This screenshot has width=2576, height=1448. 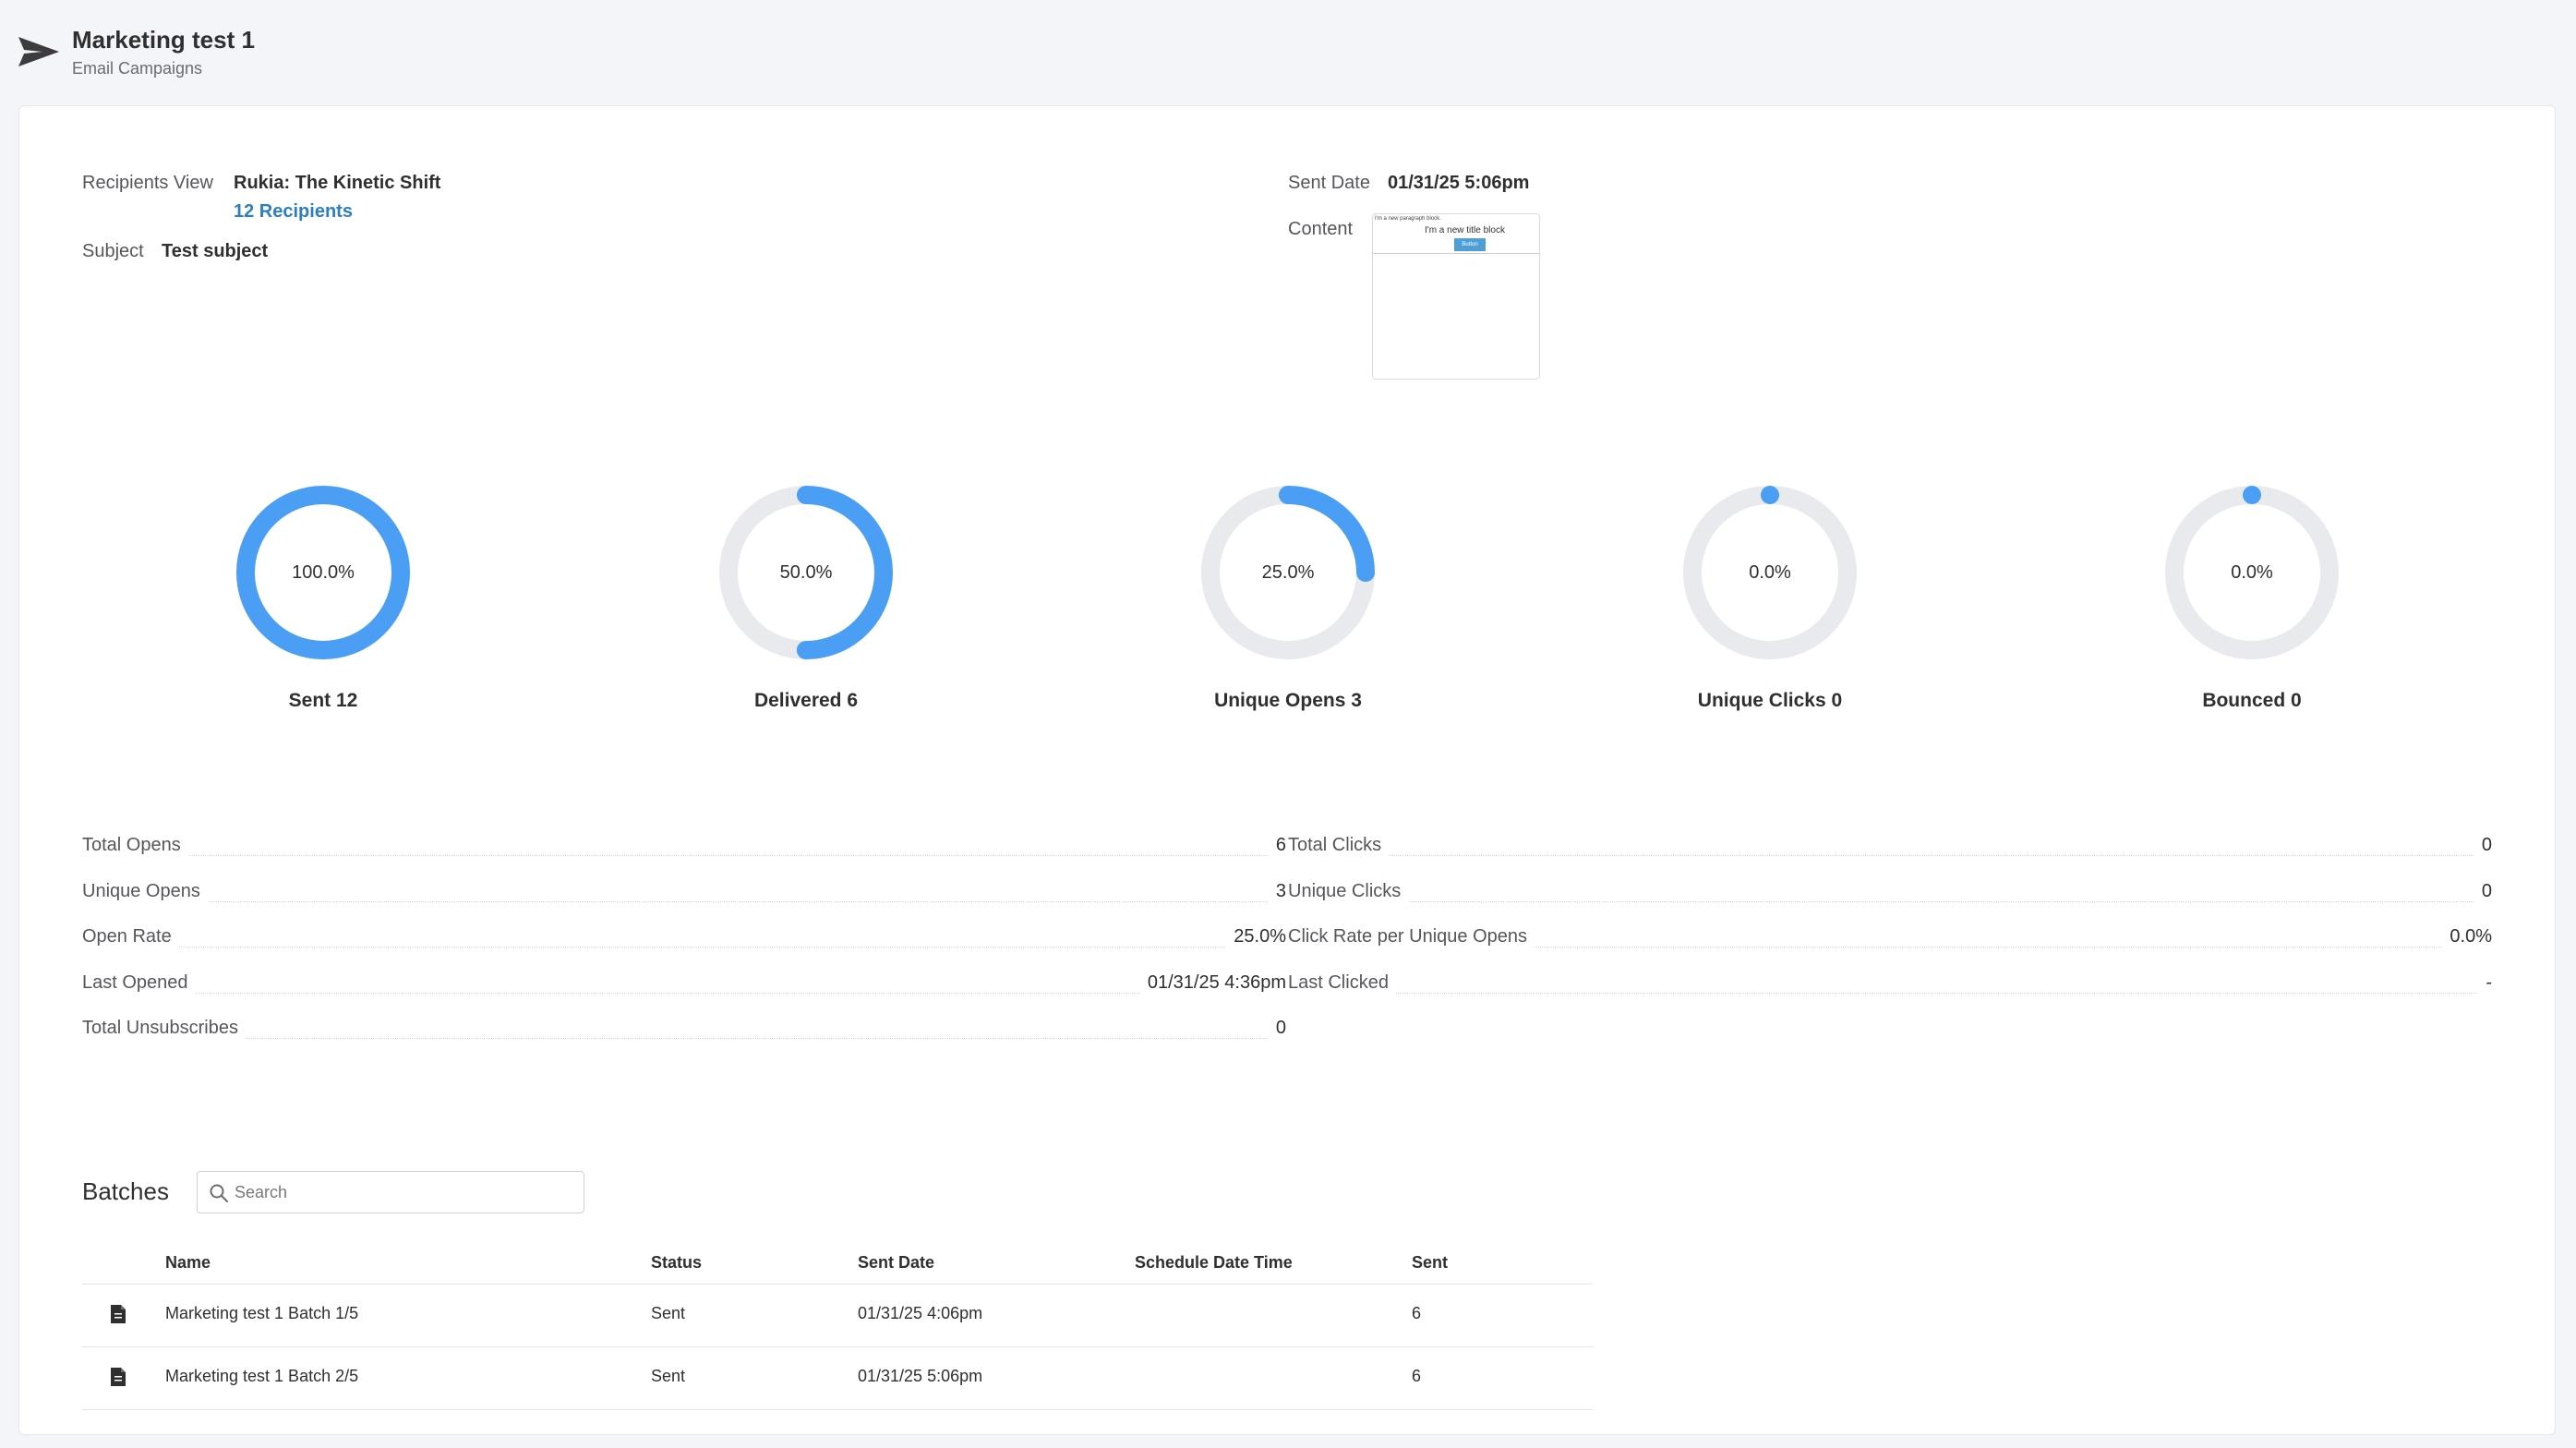 I want to click on paper-plane-icon, so click(x=38, y=51).